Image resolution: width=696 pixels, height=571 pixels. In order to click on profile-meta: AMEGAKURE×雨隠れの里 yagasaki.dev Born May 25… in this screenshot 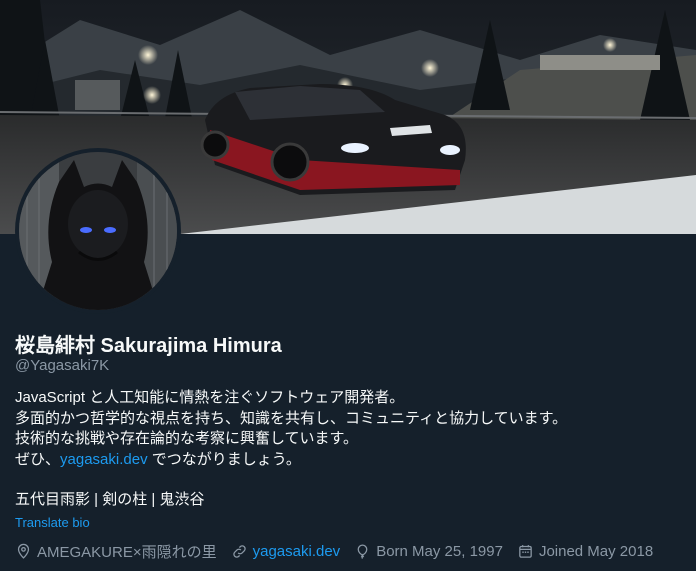, I will do `click(334, 551)`.